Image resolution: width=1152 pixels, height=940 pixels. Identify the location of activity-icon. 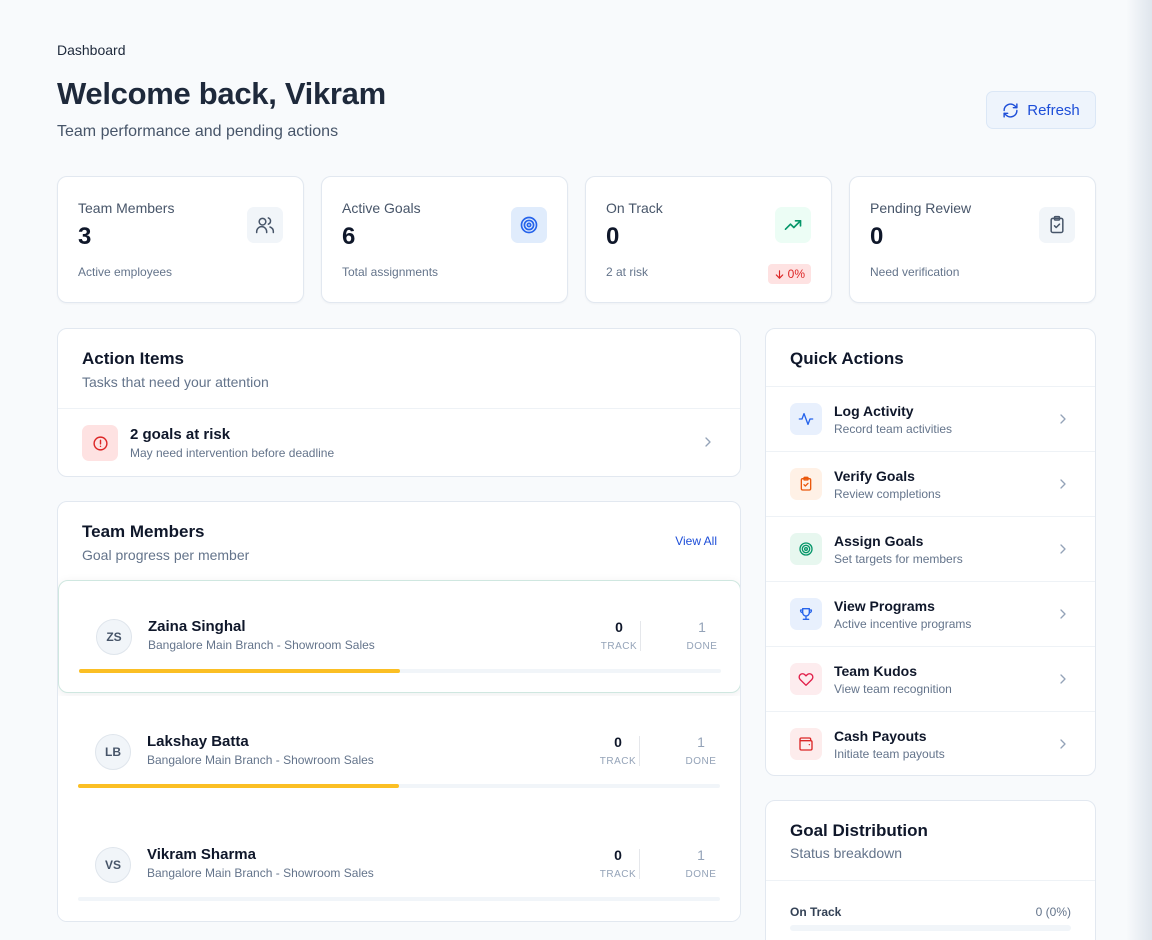
(806, 419).